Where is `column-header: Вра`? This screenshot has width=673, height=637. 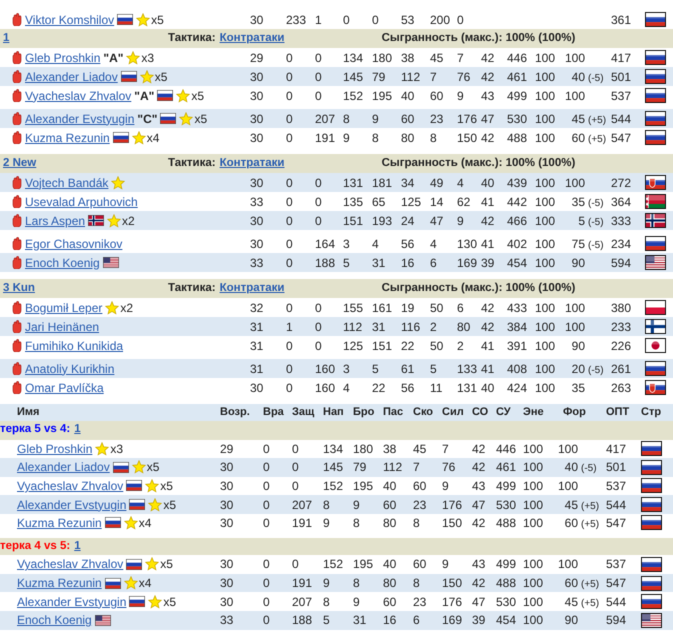
column-header: Вра is located at coordinates (274, 412).